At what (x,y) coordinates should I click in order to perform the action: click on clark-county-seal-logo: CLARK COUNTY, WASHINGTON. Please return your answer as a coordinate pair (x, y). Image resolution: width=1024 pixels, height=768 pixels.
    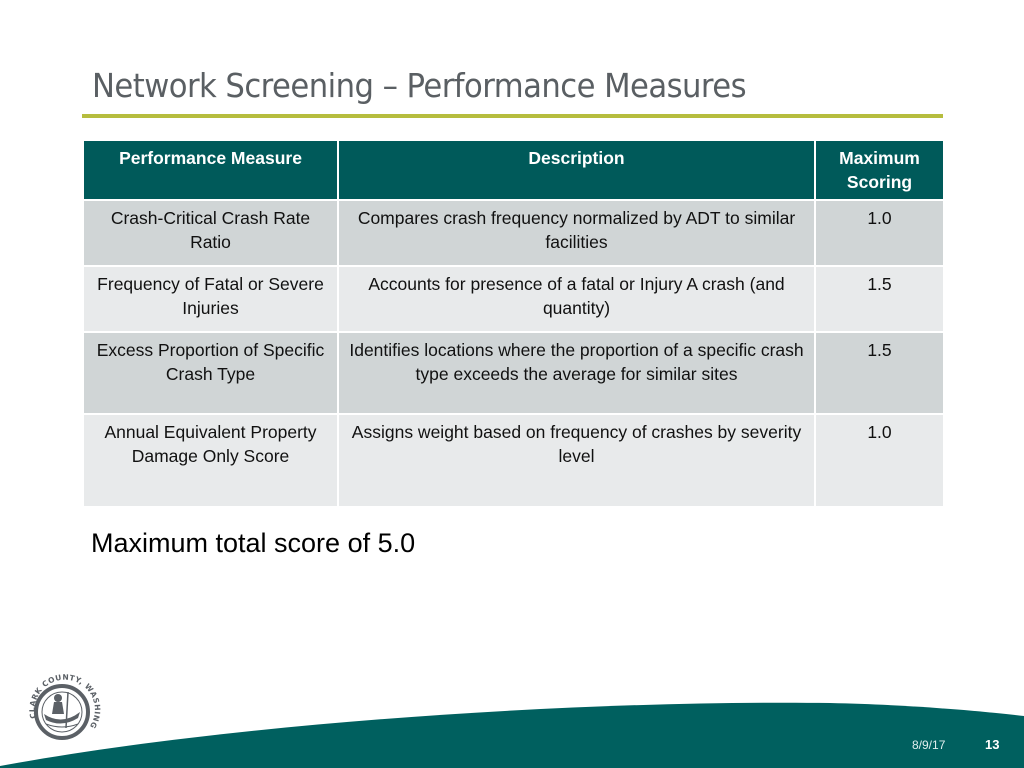
    Looking at the image, I should click on (62, 703).